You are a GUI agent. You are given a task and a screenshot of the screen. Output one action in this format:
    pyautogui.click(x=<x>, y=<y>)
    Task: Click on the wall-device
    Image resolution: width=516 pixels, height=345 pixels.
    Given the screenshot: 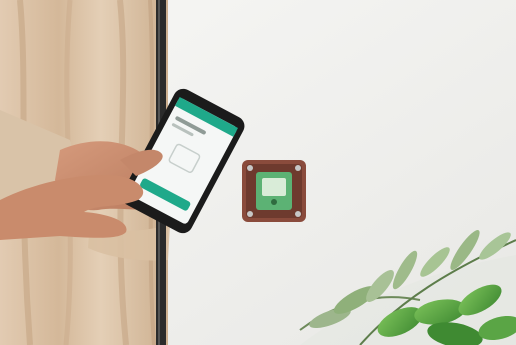 What is the action you would take?
    pyautogui.click(x=274, y=191)
    